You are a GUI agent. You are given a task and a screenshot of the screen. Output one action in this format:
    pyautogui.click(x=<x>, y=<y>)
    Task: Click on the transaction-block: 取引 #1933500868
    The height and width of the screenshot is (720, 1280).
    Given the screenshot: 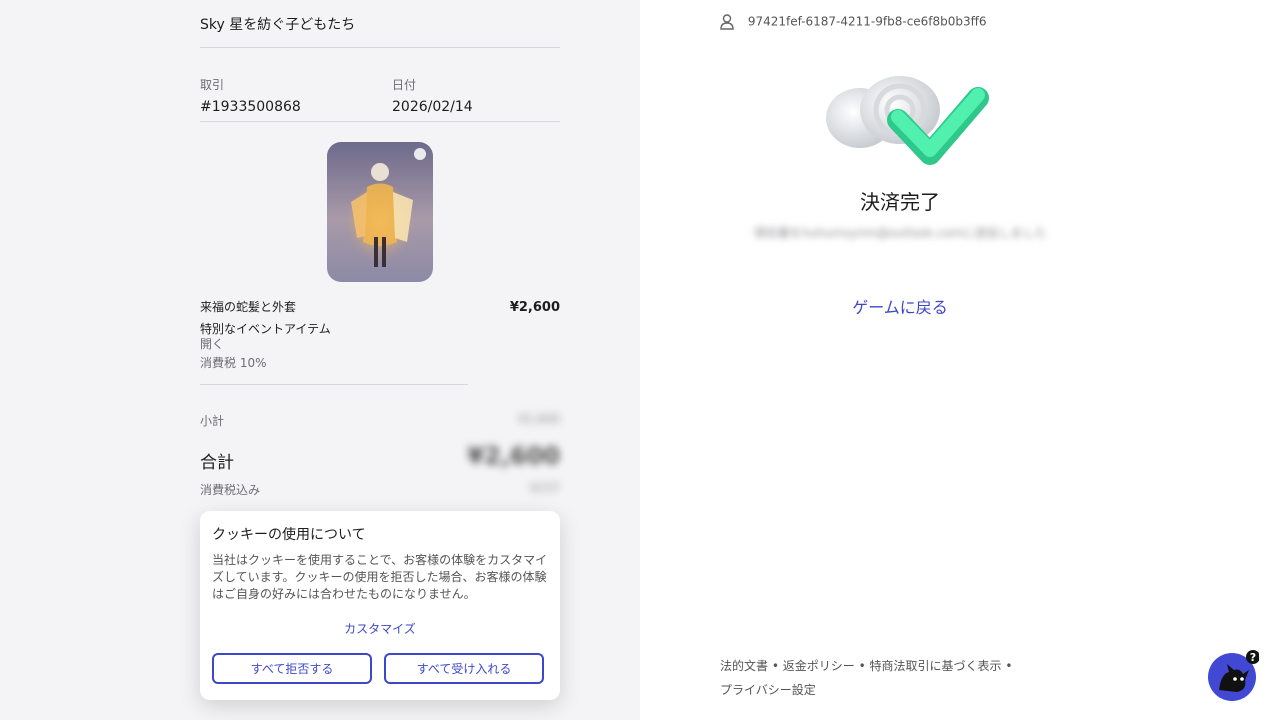 What is the action you would take?
    pyautogui.click(x=290, y=95)
    